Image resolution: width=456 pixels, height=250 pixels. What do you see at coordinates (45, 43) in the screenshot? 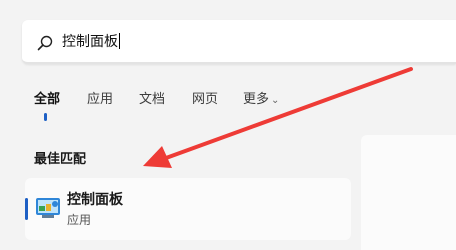
I see `search-icon` at bounding box center [45, 43].